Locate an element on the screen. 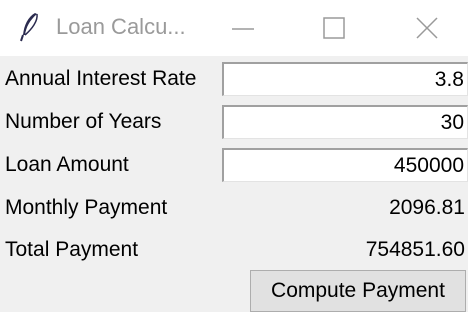 Image resolution: width=468 pixels, height=312 pixels. maximize-button is located at coordinates (335, 28).